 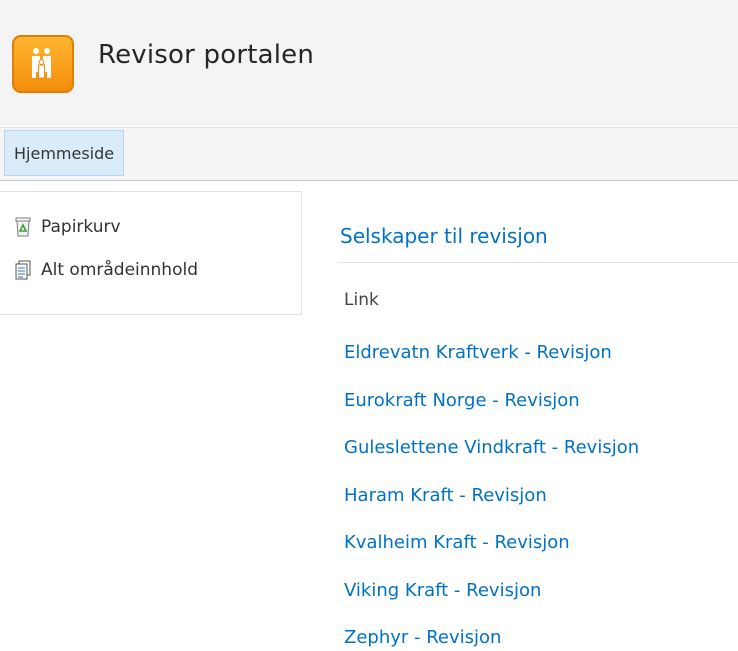 I want to click on quicklaunch-label: Papirkurv, so click(x=81, y=227).